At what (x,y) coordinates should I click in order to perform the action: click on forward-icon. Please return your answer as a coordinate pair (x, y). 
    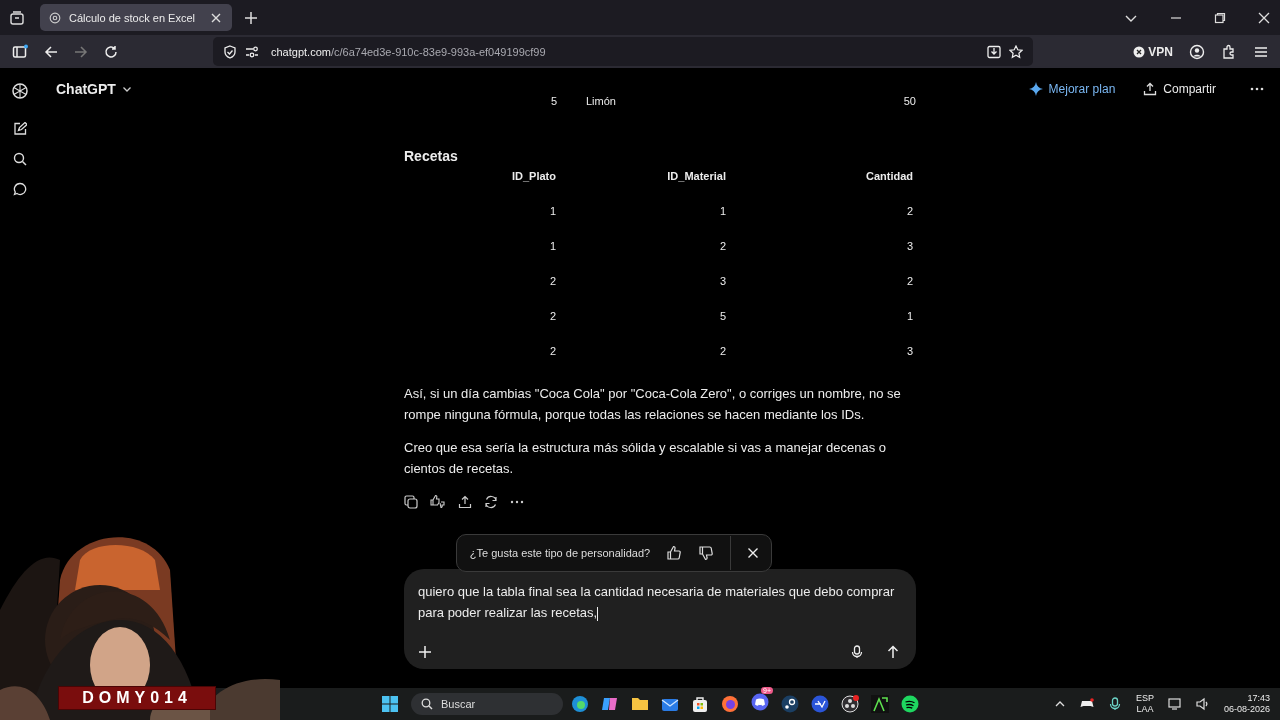
    Looking at the image, I should click on (81, 51).